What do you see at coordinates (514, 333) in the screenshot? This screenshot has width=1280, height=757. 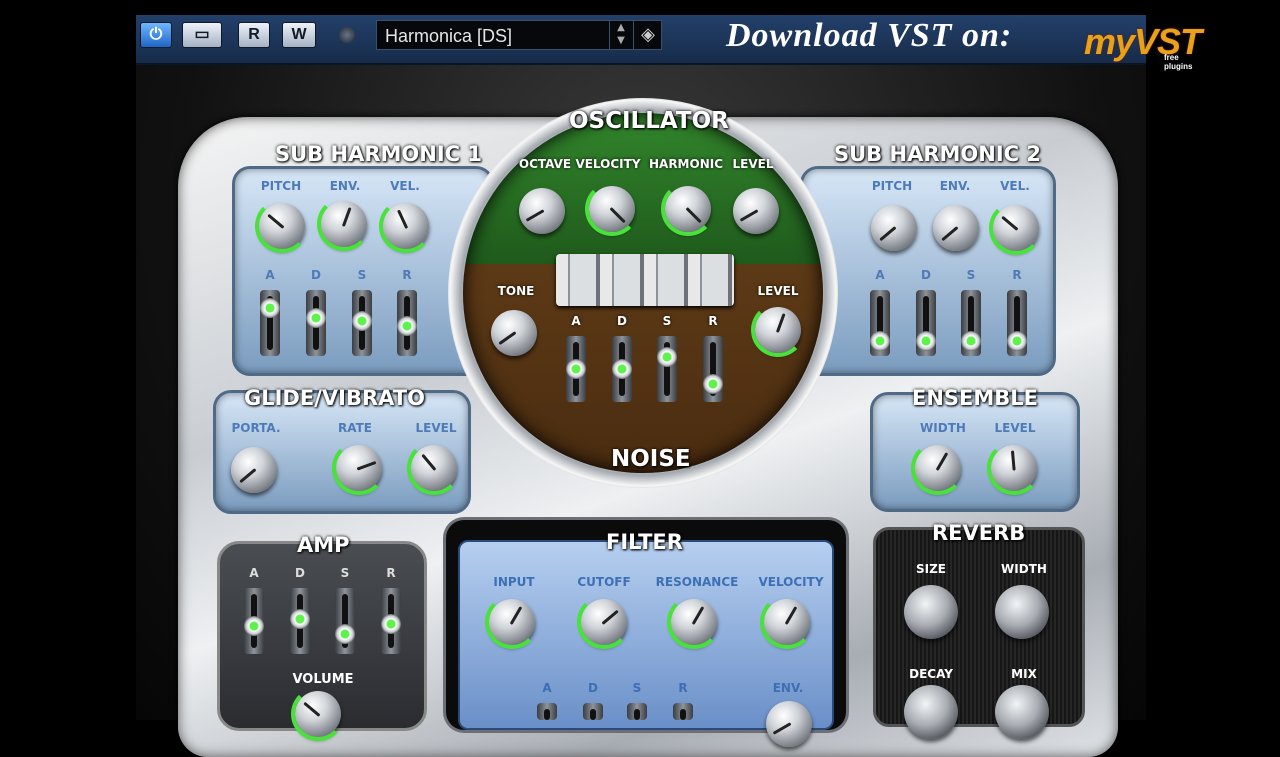 I see `noise-tone-knob` at bounding box center [514, 333].